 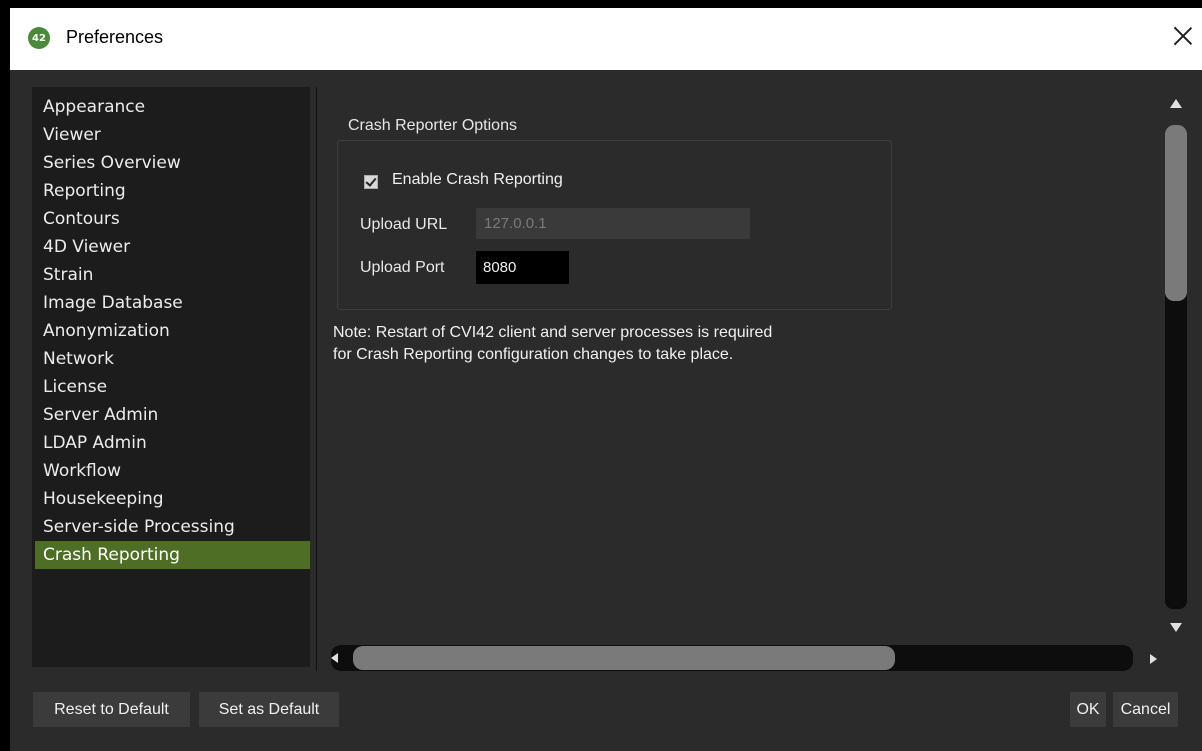 I want to click on sidebar-item-viewer: Viewer, so click(x=172, y=135).